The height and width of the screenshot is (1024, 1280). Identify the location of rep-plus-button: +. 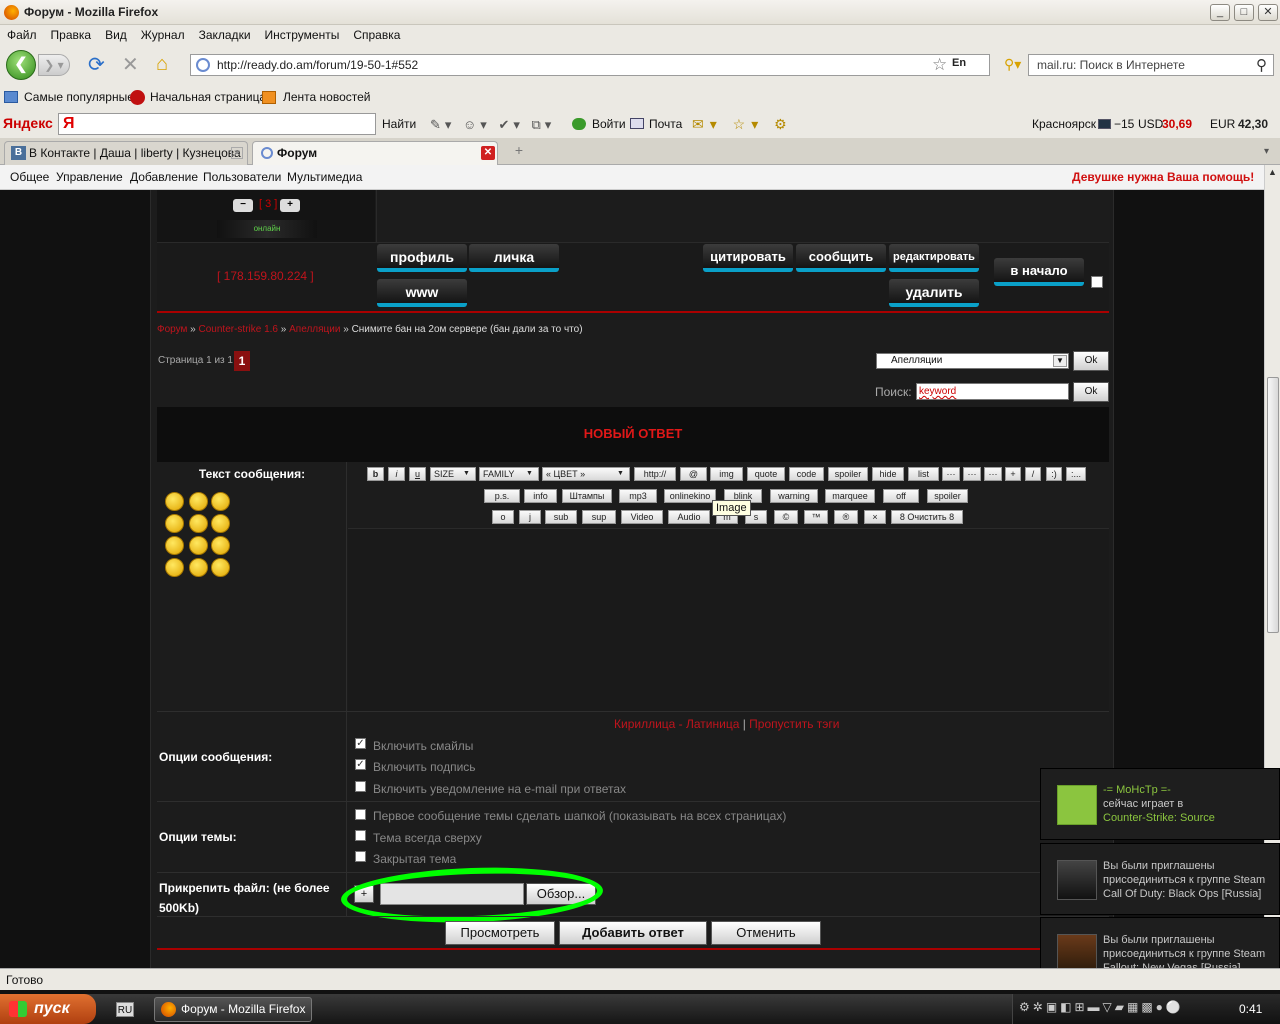
(290, 205).